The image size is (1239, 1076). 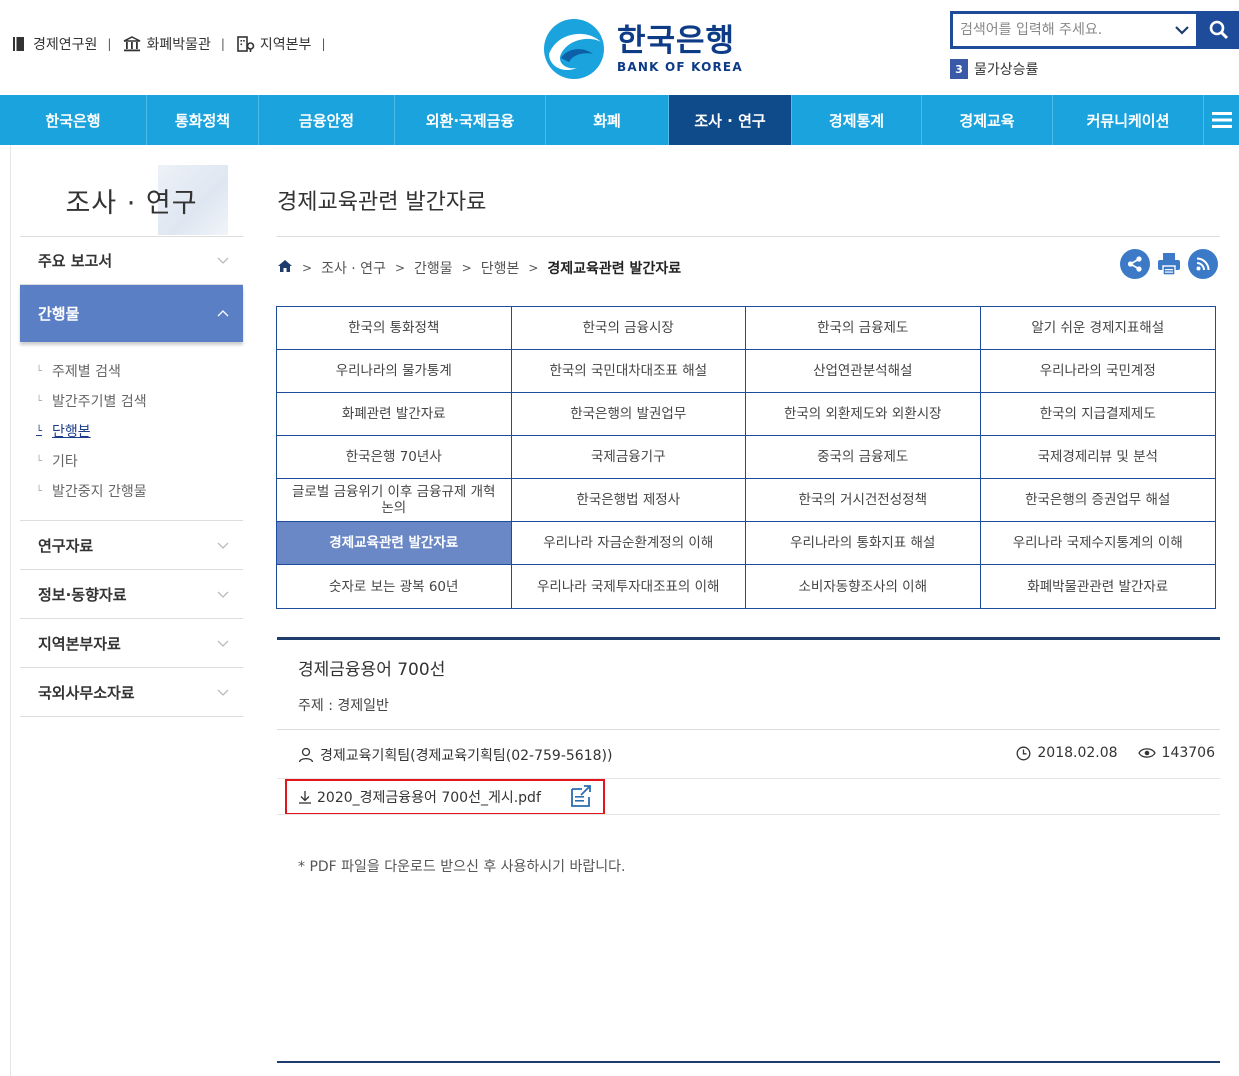 I want to click on publication-link: 국제경제리뷰 및 분석, so click(x=1097, y=457).